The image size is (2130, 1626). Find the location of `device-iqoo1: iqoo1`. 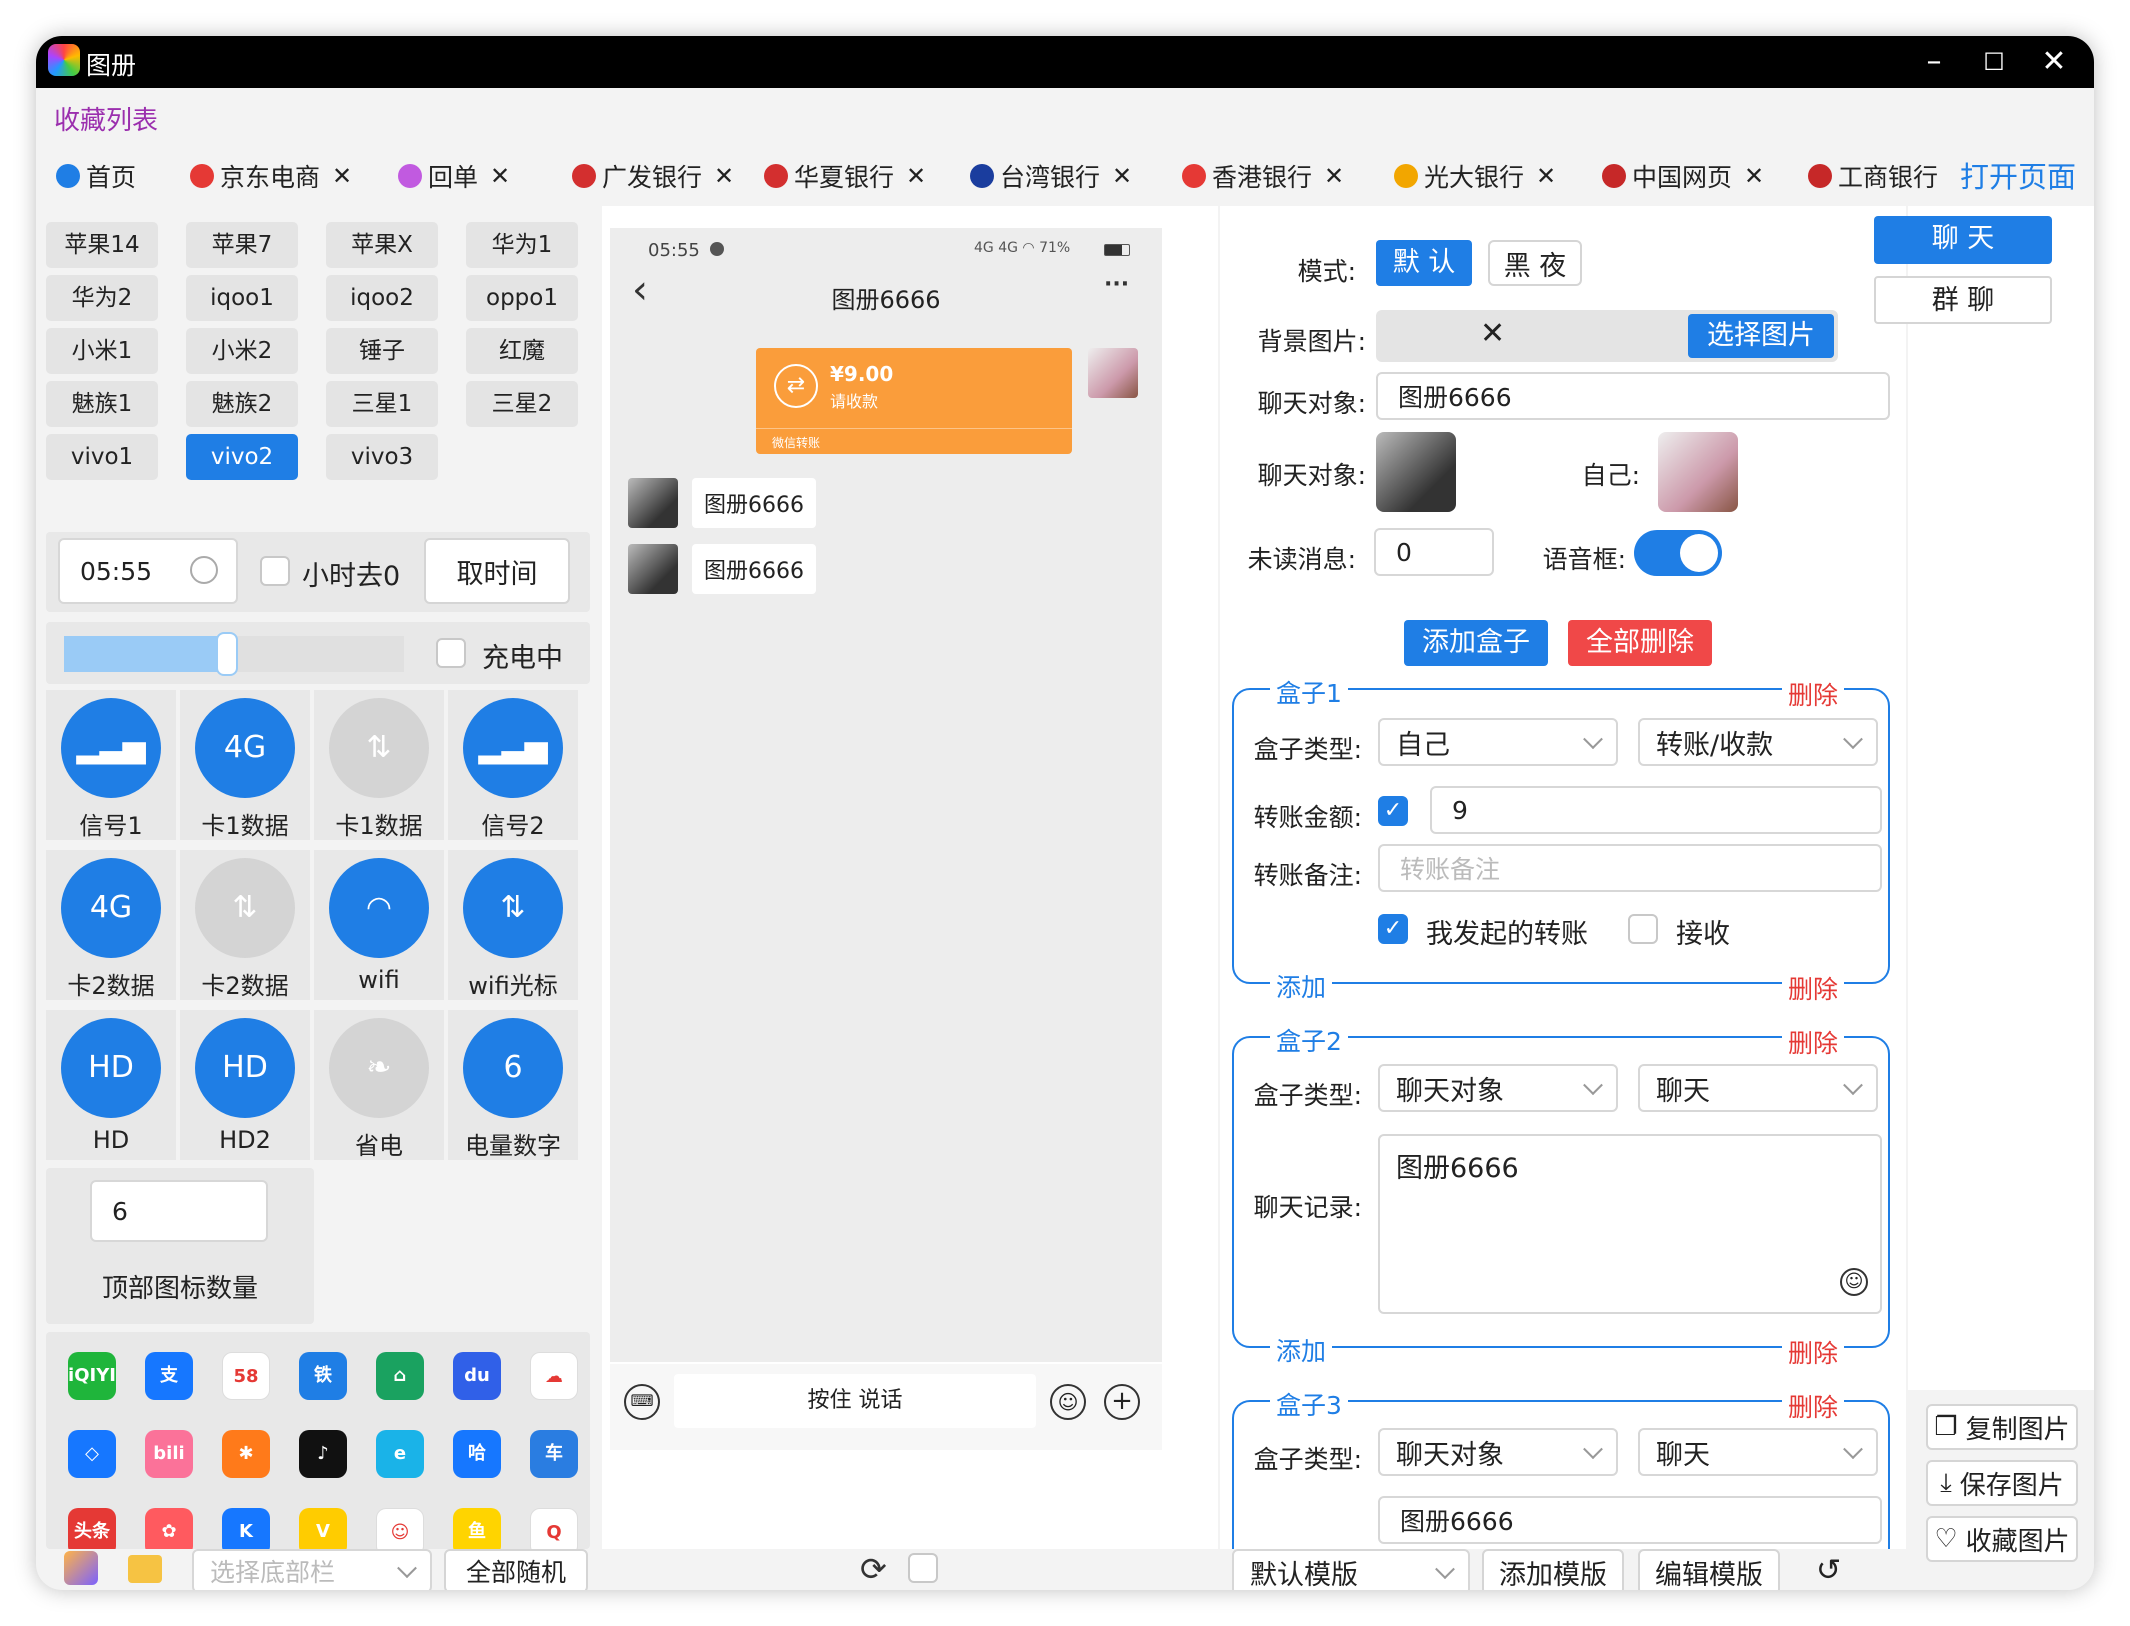

device-iqoo1: iqoo1 is located at coordinates (242, 298).